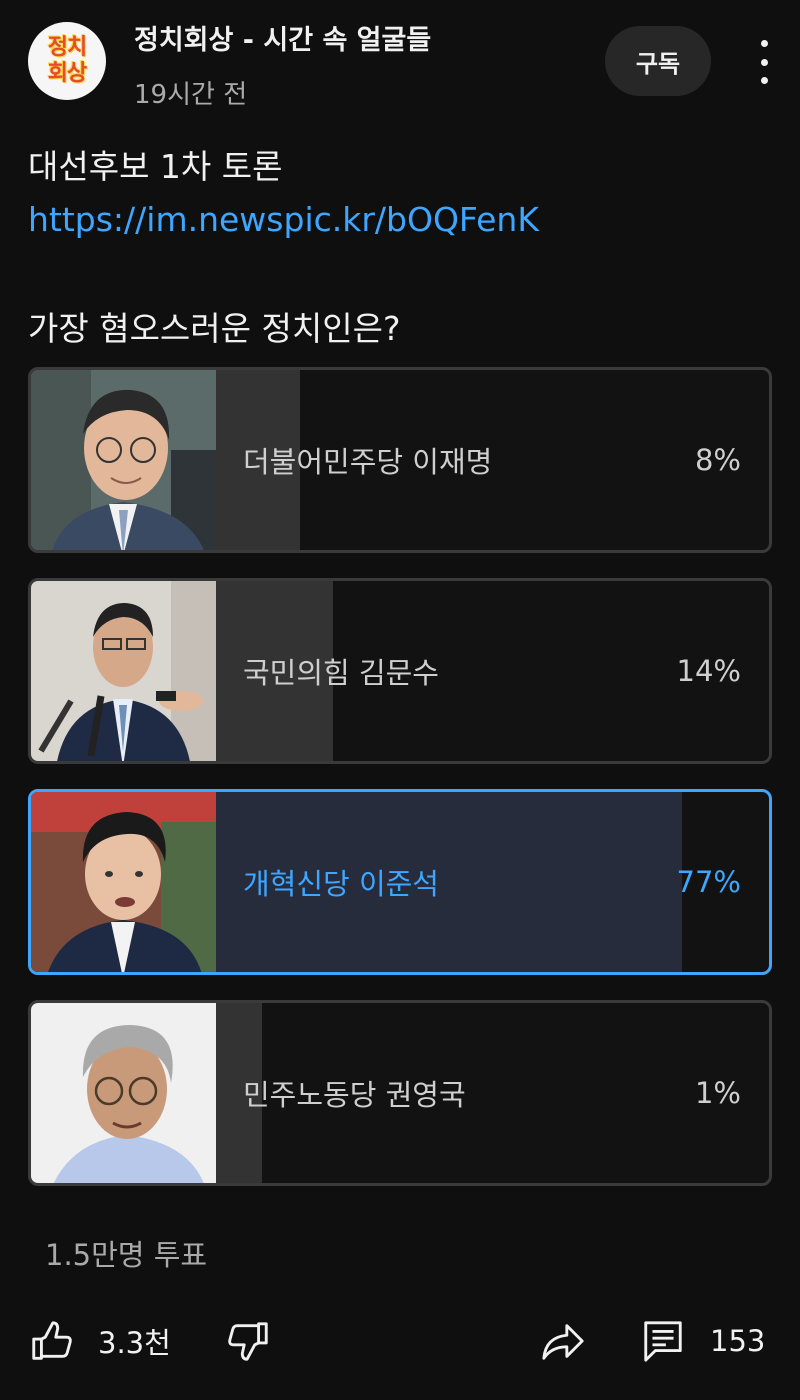 This screenshot has width=800, height=1400. Describe the element at coordinates (67, 73) in the screenshot. I see `avatar-logo-line2: 회상` at that location.